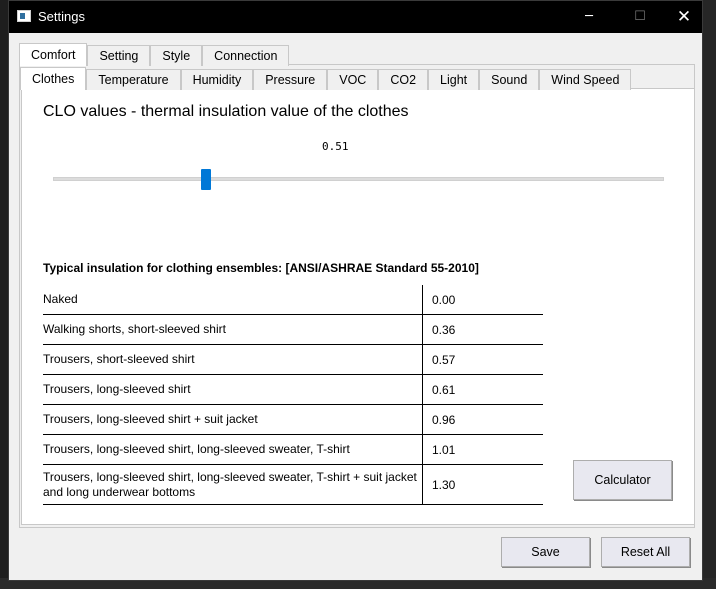 This screenshot has width=716, height=589. What do you see at coordinates (444, 419) in the screenshot?
I see `row-value: 0.96` at bounding box center [444, 419].